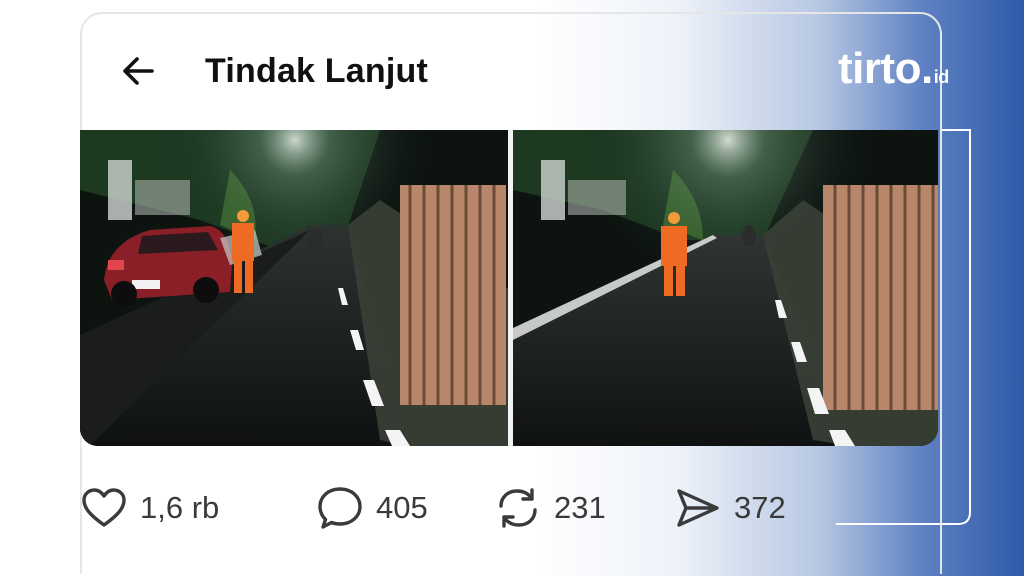  I want to click on heart-icon, so click(104, 507).